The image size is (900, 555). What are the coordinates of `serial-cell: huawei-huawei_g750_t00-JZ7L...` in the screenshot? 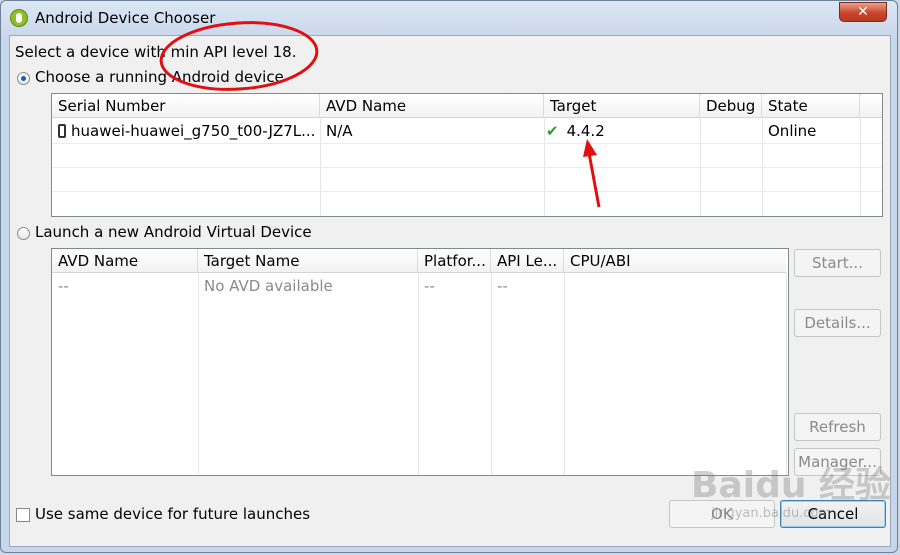 It's located at (187, 131).